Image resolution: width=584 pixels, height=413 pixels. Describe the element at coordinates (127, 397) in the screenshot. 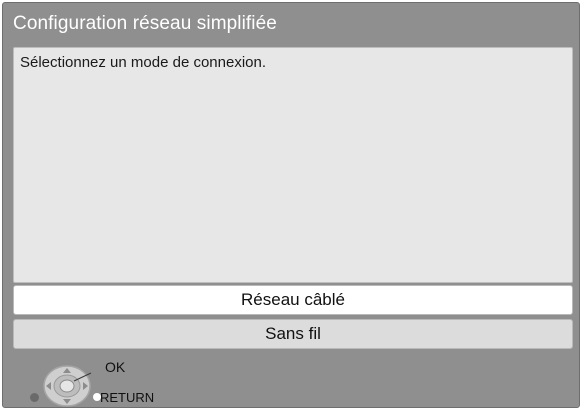

I see `return-label: RETURN` at that location.